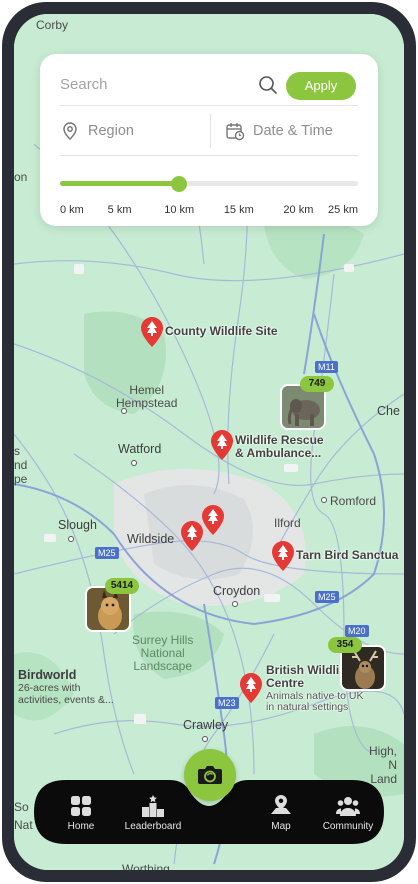 This screenshot has width=418, height=884. I want to click on place-label-edge-so: So, so click(21, 807).